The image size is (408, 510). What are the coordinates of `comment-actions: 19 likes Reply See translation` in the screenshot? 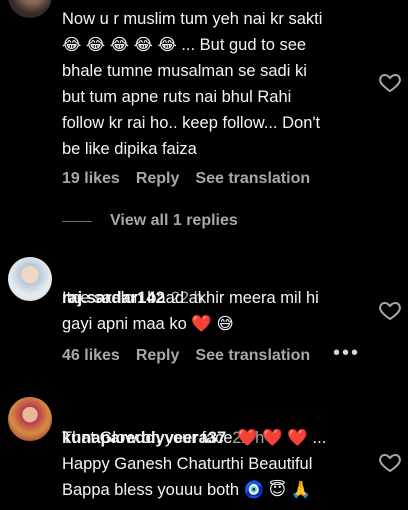 It's located at (186, 179).